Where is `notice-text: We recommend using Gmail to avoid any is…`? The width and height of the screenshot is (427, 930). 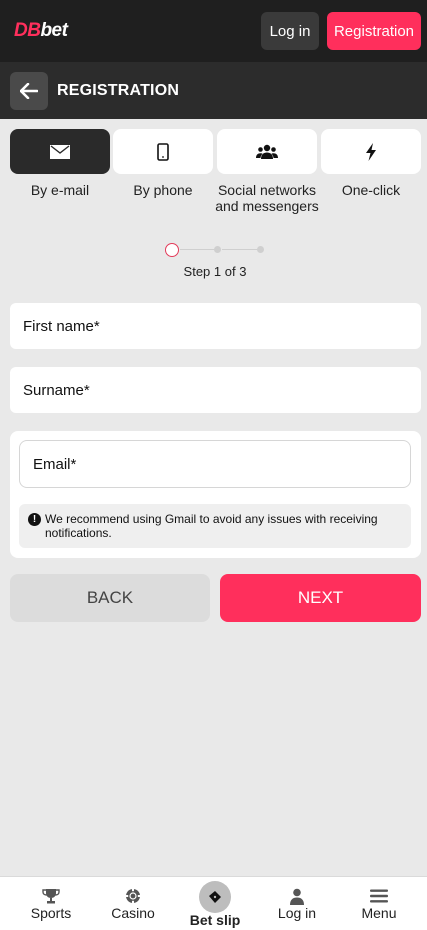 notice-text: We recommend using Gmail to avoid any is… is located at coordinates (211, 526).